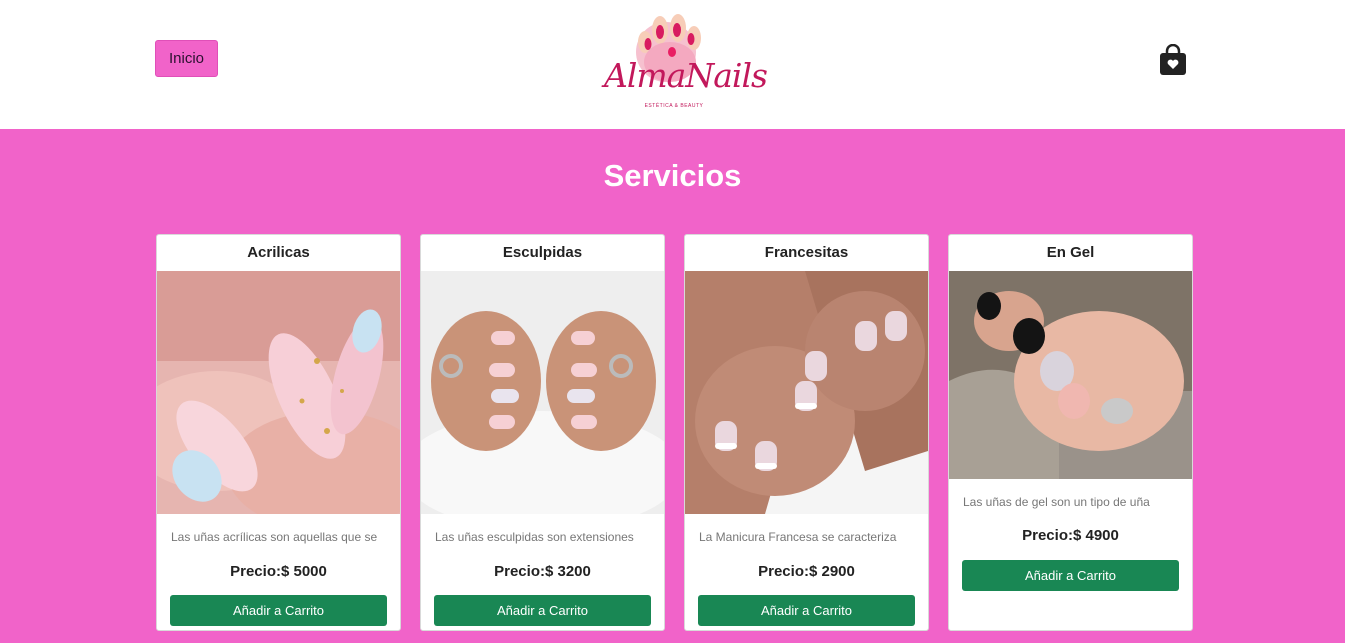 The image size is (1345, 643). Describe the element at coordinates (1056, 502) in the screenshot. I see `card-description: Las uñas de gel son un tipo de uña` at that location.